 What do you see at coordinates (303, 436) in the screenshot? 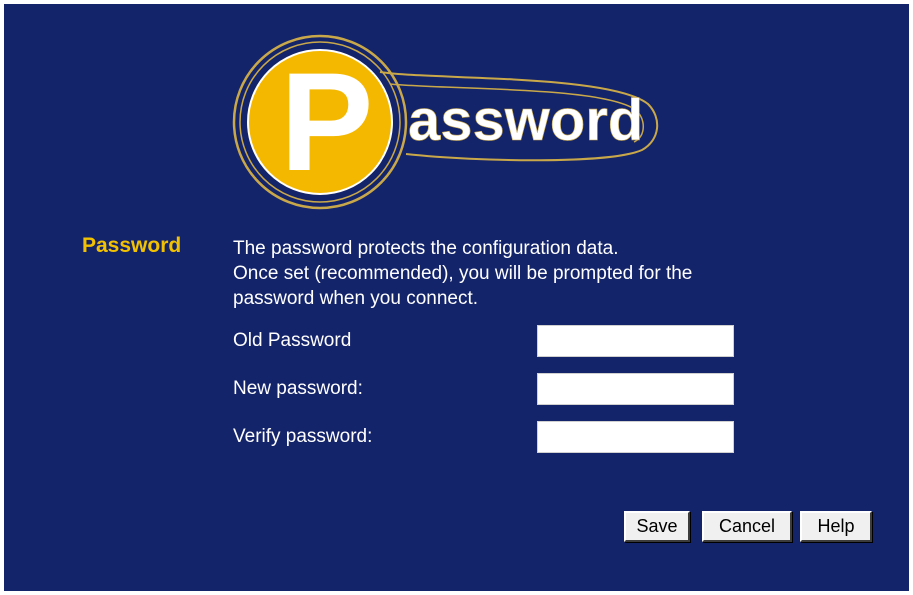
I see `verify-password-label: Verify password:` at bounding box center [303, 436].